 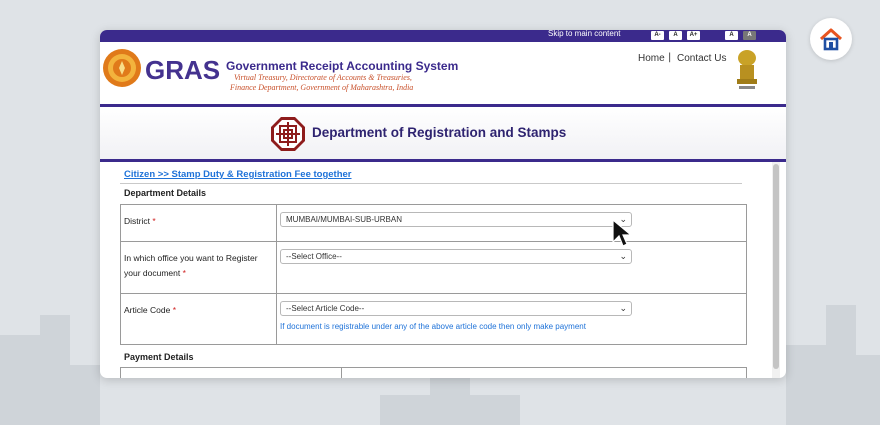 What do you see at coordinates (776, 266) in the screenshot?
I see `scrollbar-thumb` at bounding box center [776, 266].